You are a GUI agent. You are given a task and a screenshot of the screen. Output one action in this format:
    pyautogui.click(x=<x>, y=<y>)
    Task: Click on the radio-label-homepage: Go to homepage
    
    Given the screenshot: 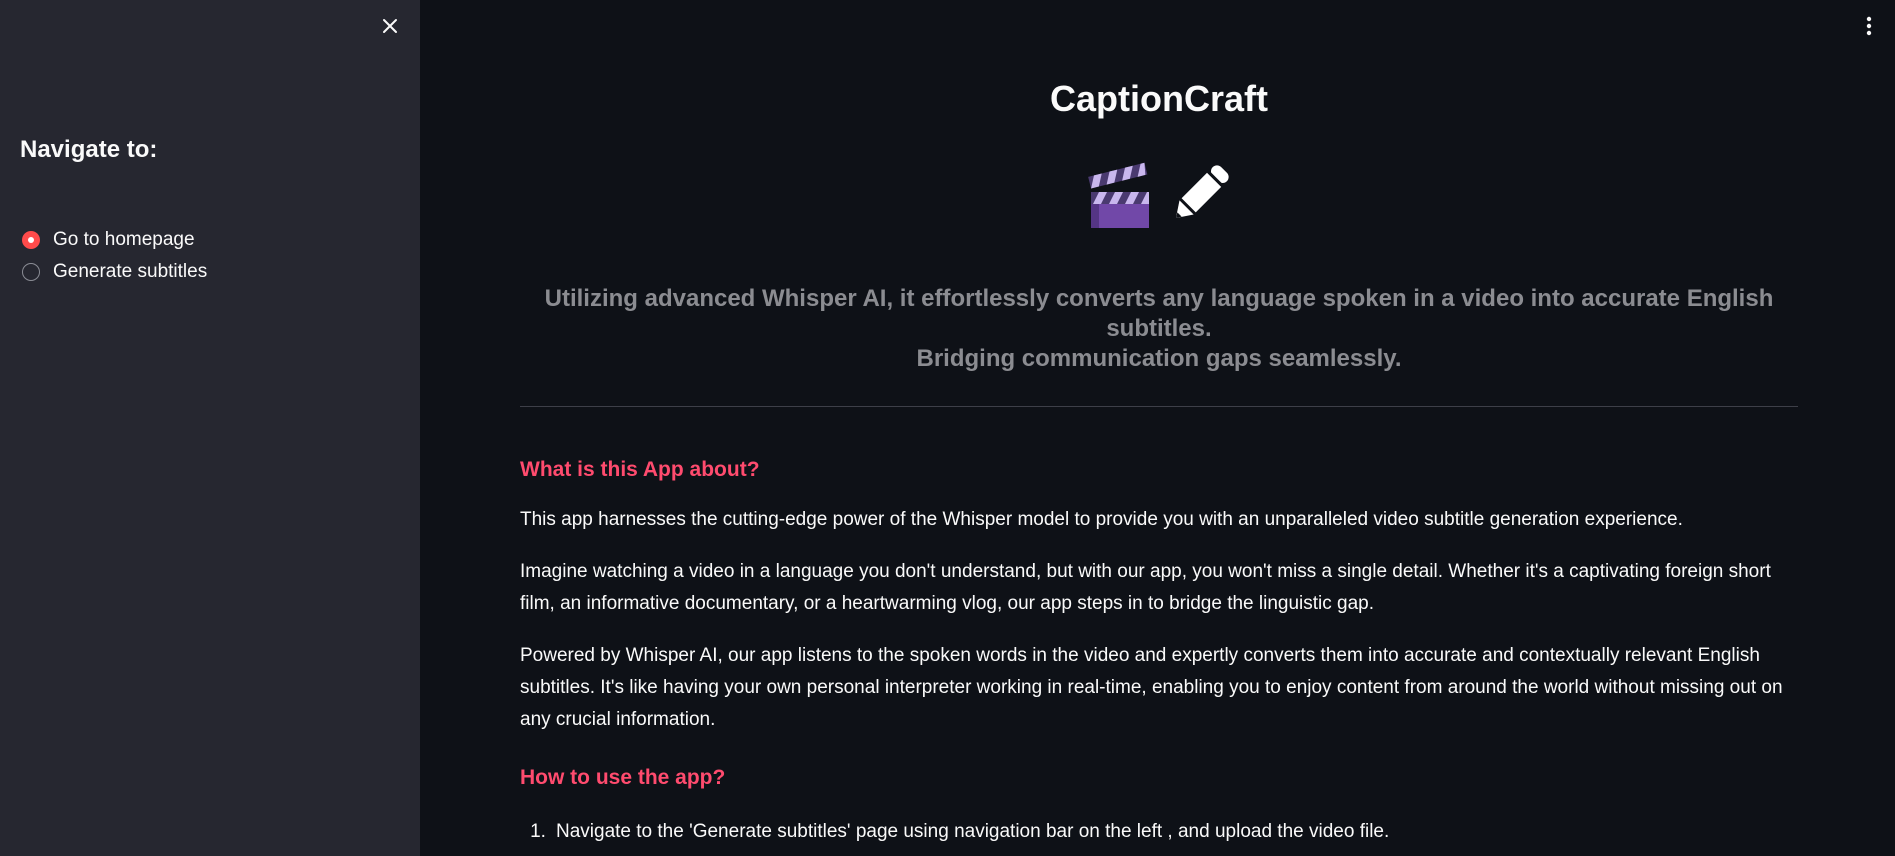 What is the action you would take?
    pyautogui.click(x=124, y=239)
    